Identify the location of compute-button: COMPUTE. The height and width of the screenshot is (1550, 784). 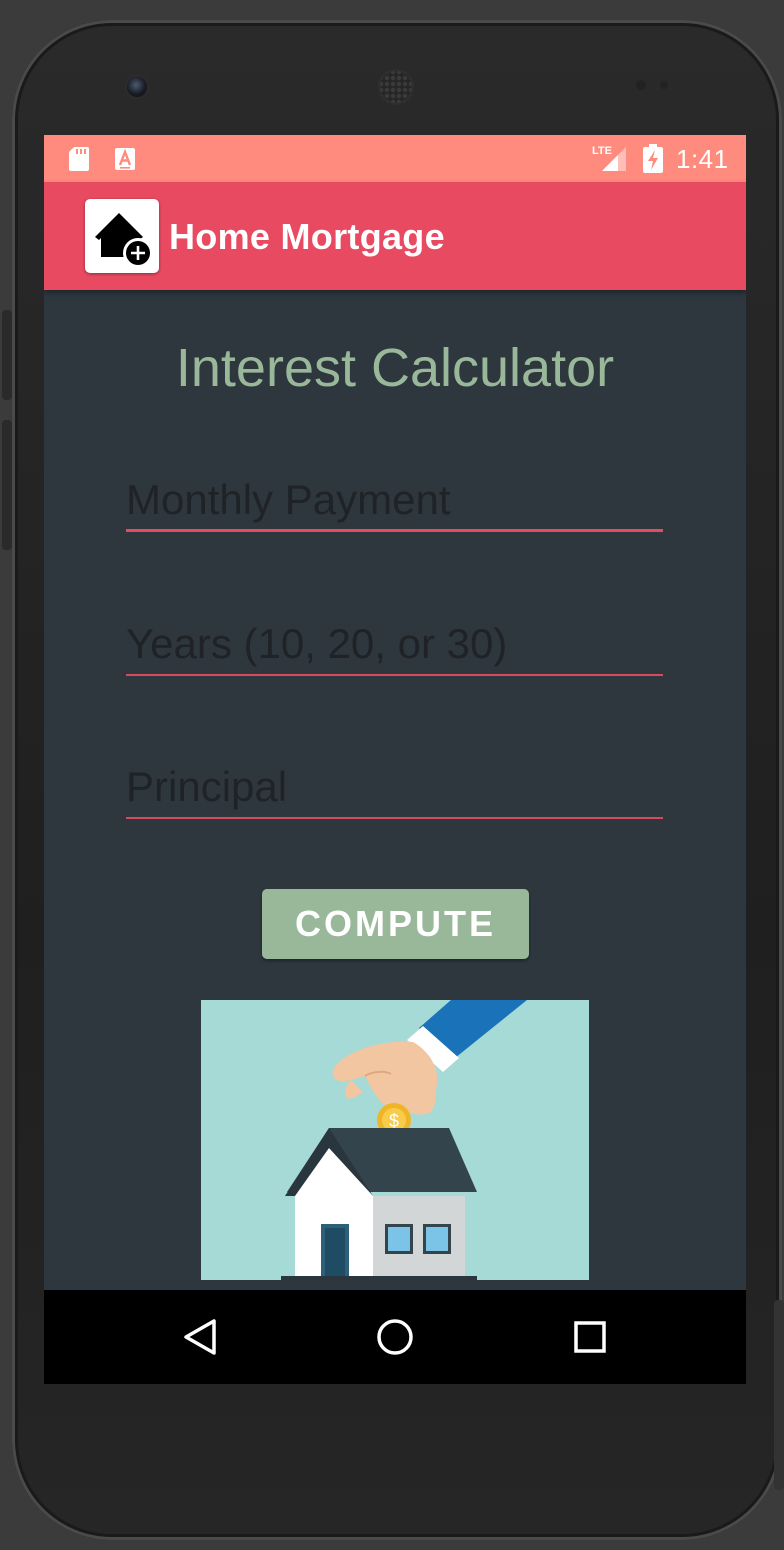
(395, 924).